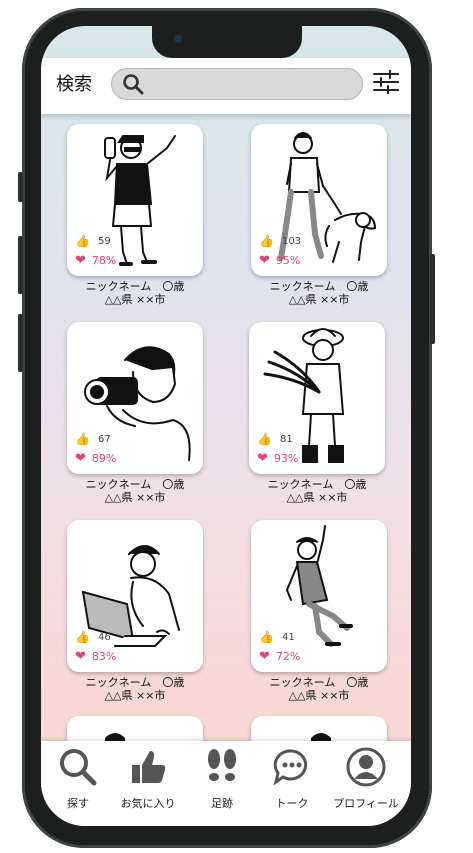 The height and width of the screenshot is (853, 473). What do you see at coordinates (280, 241) in the screenshot?
I see `likes-row: 👍 103` at bounding box center [280, 241].